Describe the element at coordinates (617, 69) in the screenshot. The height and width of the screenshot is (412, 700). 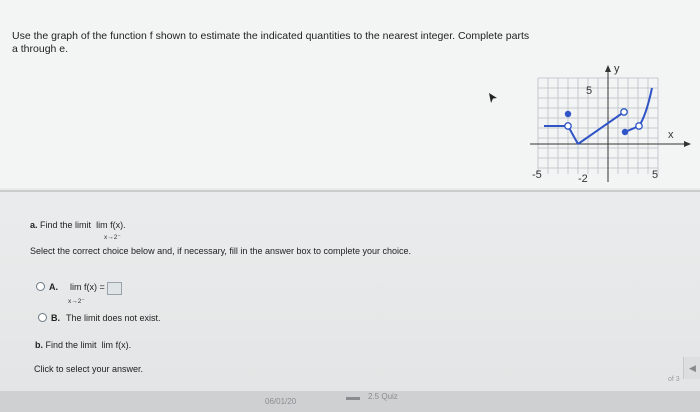
I see `y-axis-label: y` at that location.